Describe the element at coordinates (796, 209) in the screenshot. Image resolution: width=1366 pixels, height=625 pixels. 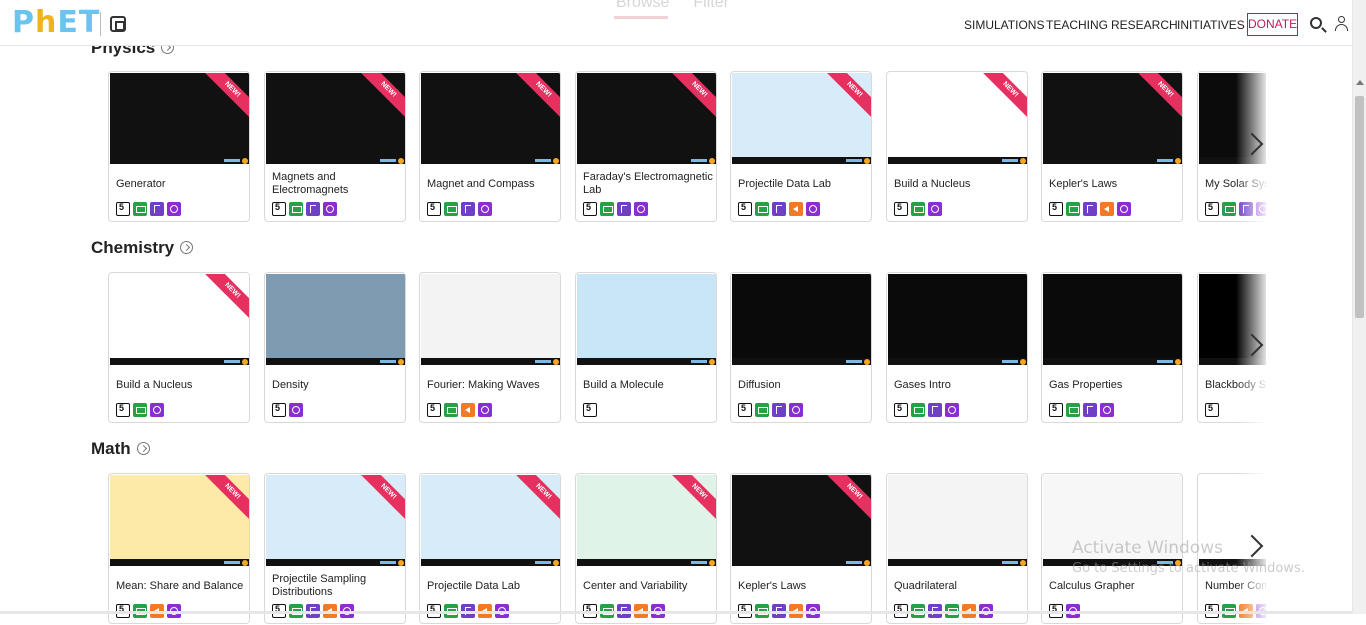
I see `sound-icon` at that location.